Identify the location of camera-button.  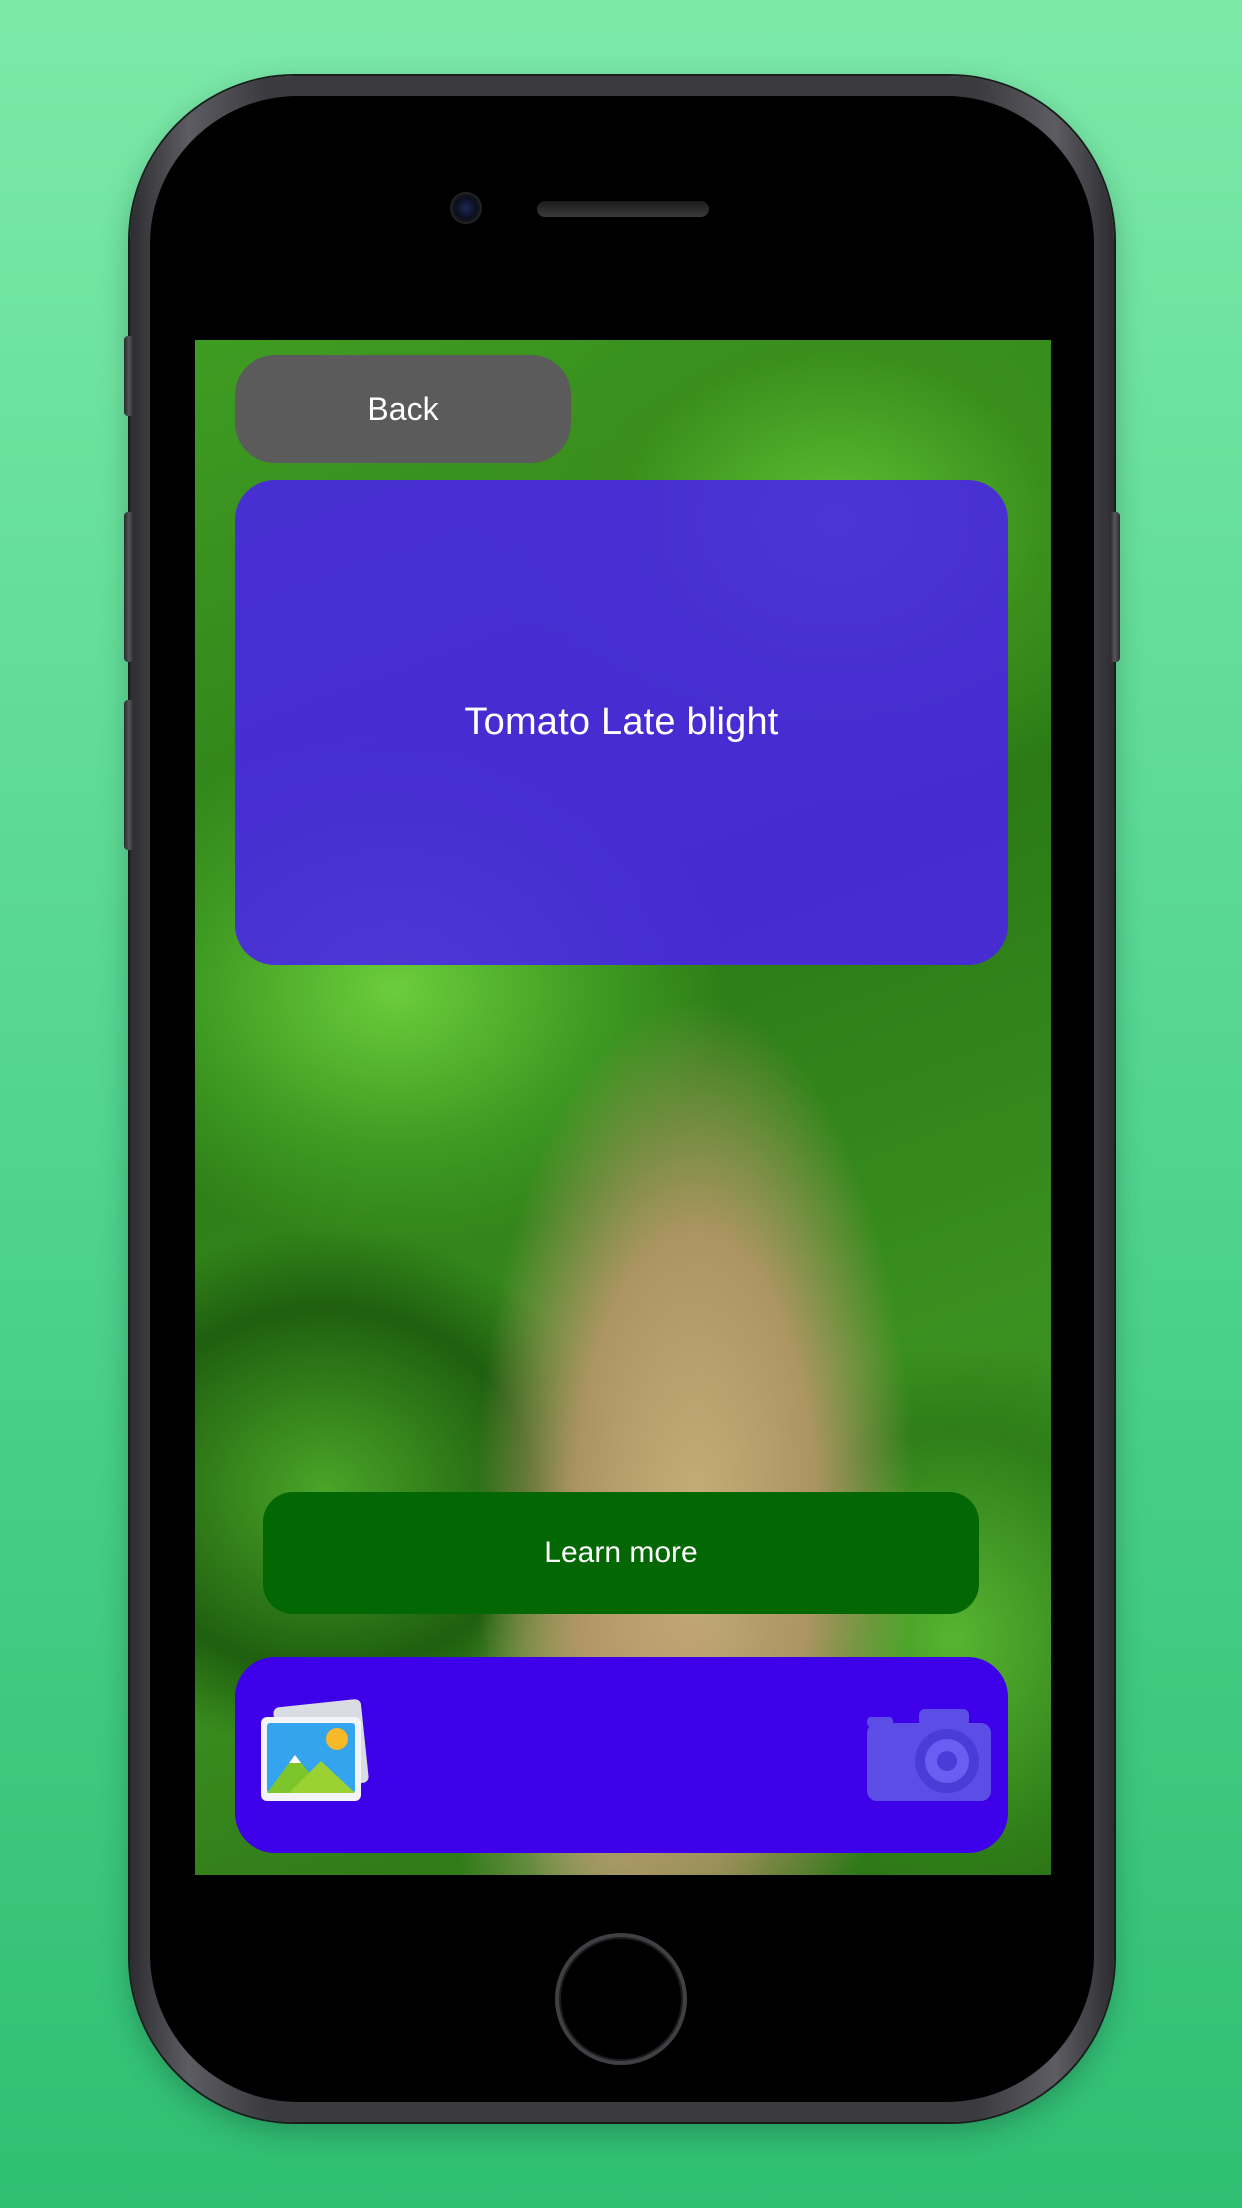
(929, 1755).